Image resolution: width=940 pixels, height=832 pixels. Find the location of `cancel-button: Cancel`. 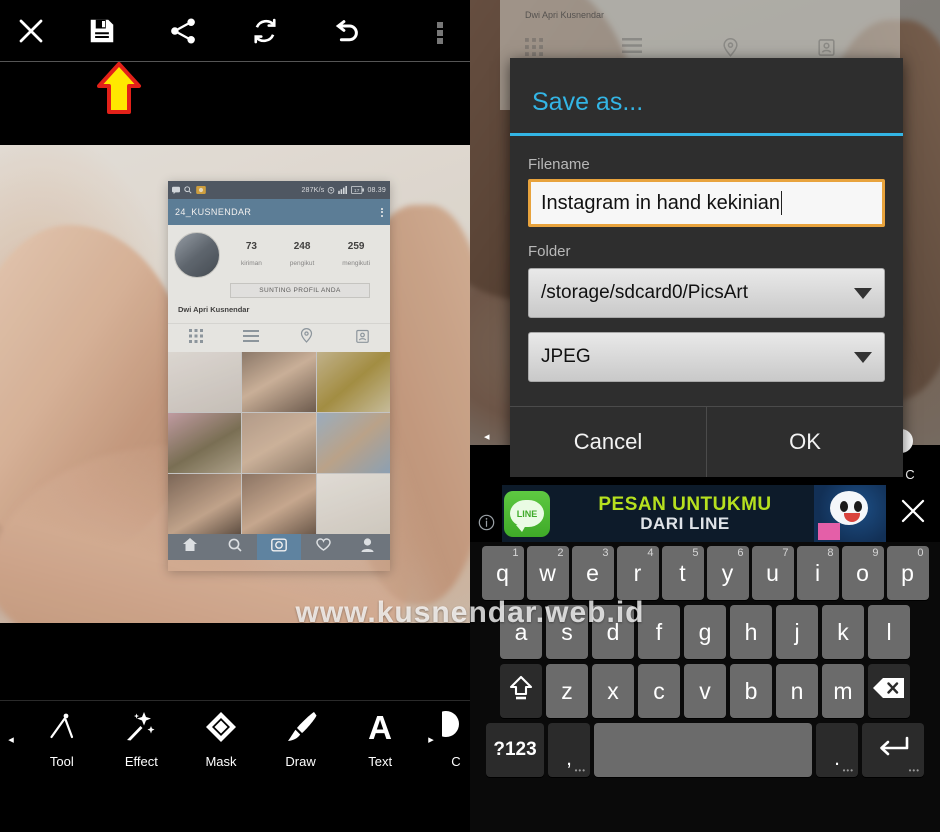

cancel-button: Cancel is located at coordinates (608, 442).